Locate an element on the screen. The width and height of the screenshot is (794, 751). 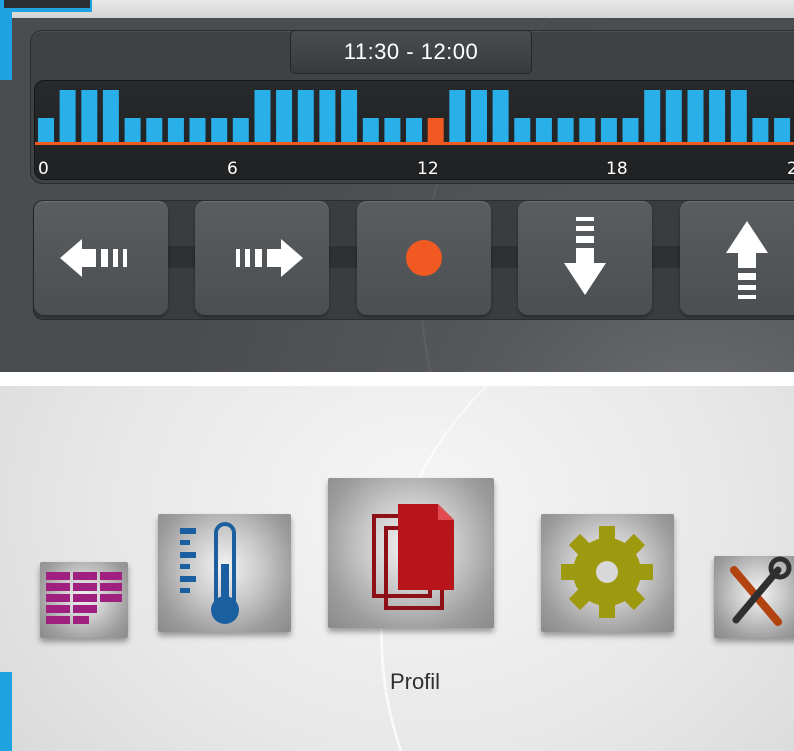
menu-tile-profile is located at coordinates (411, 553).